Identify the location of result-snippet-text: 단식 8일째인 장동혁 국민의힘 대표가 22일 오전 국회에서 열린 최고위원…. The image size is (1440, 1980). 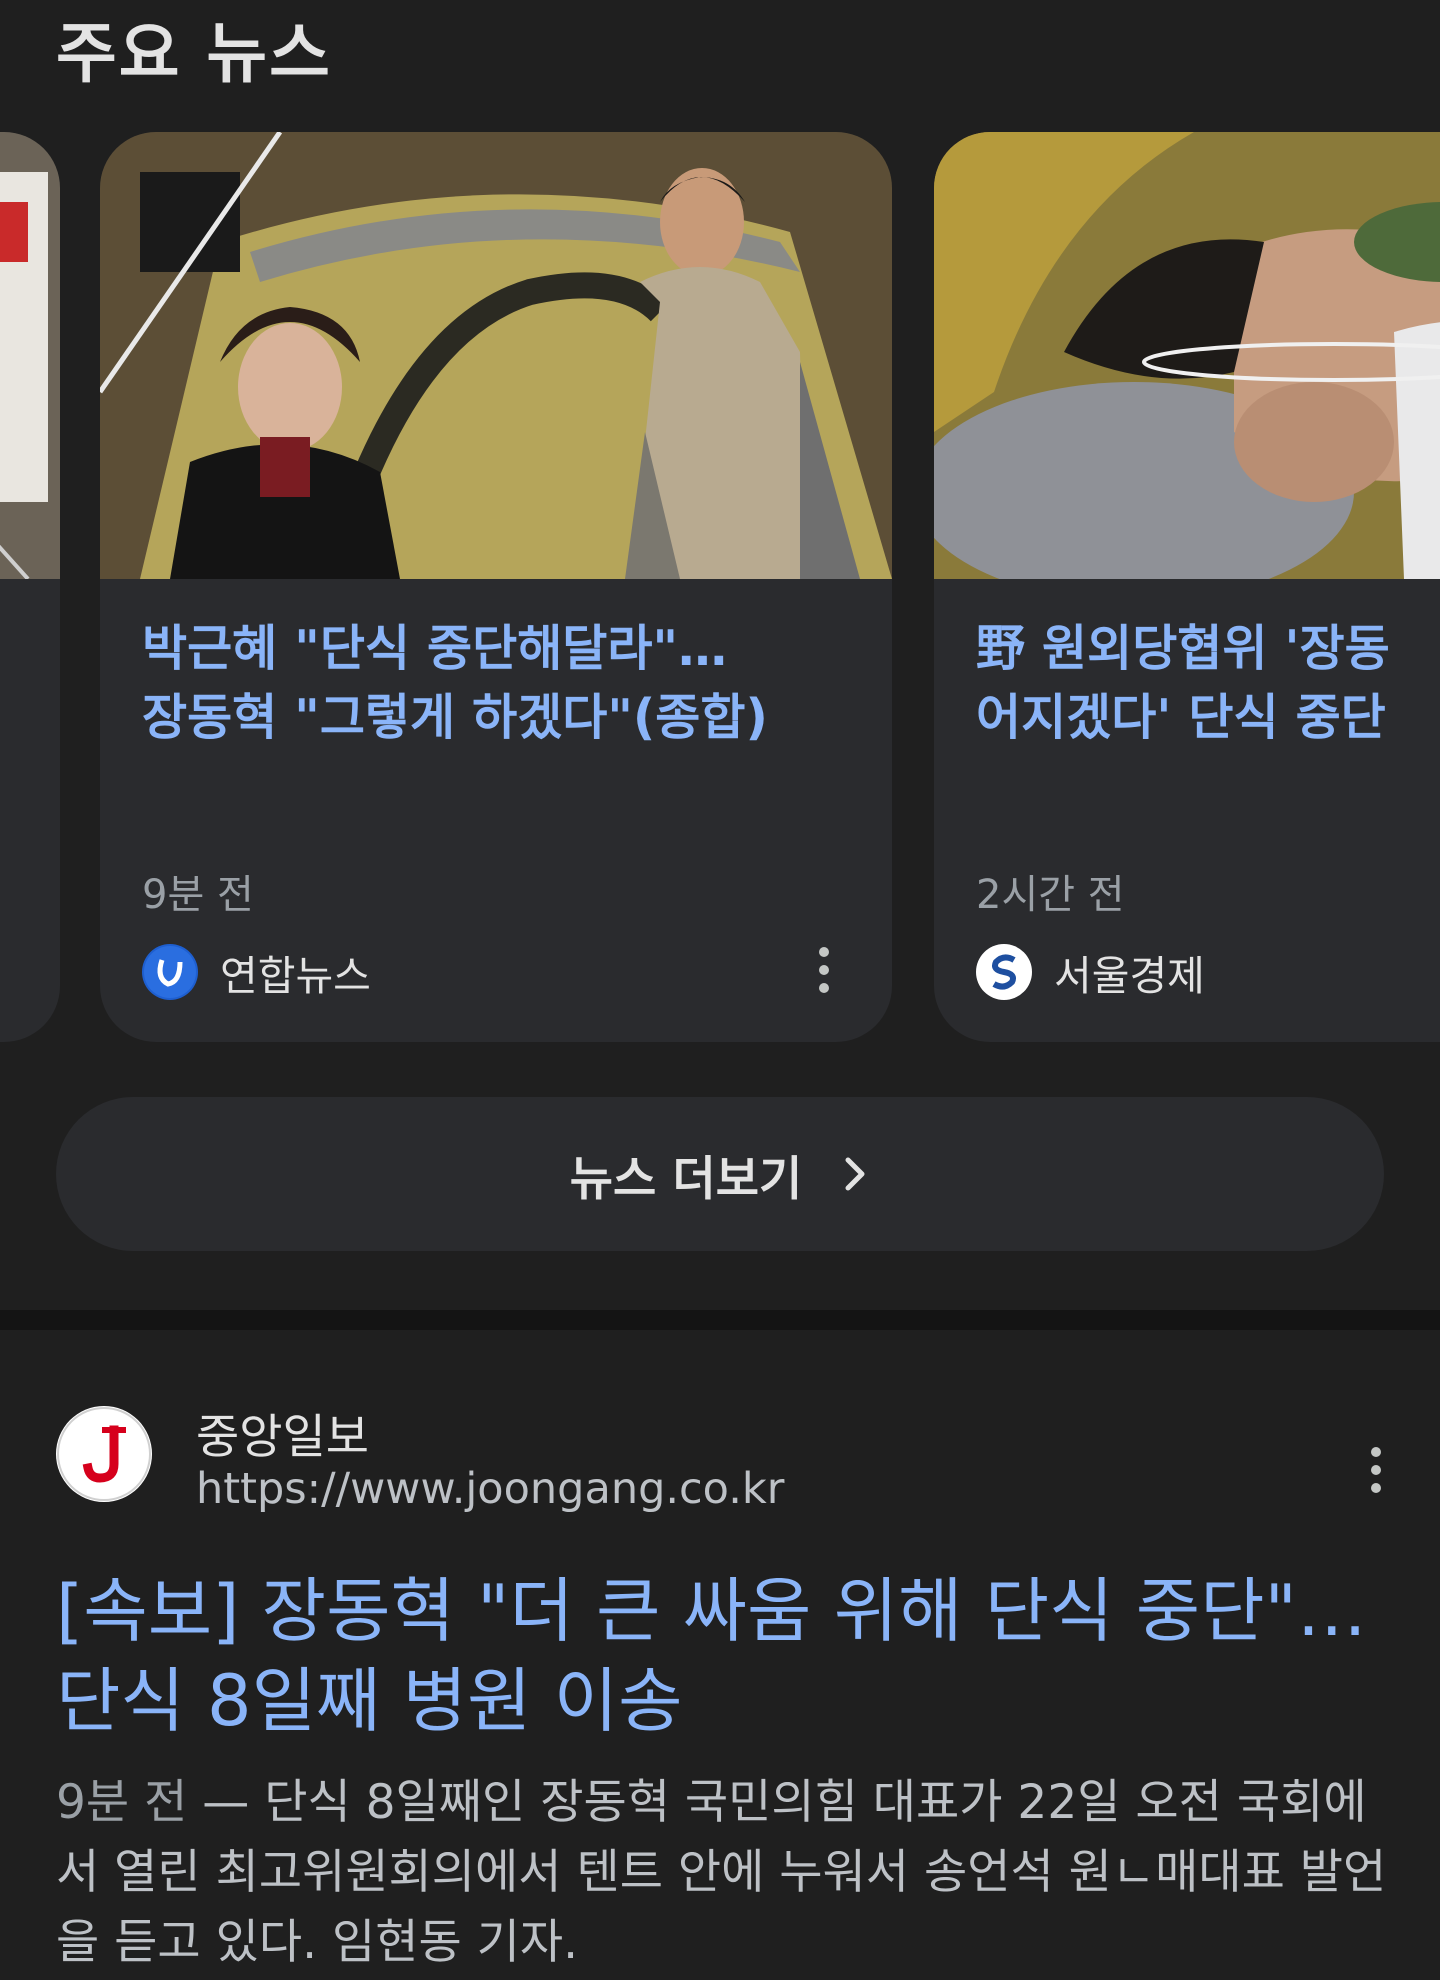
(721, 1872).